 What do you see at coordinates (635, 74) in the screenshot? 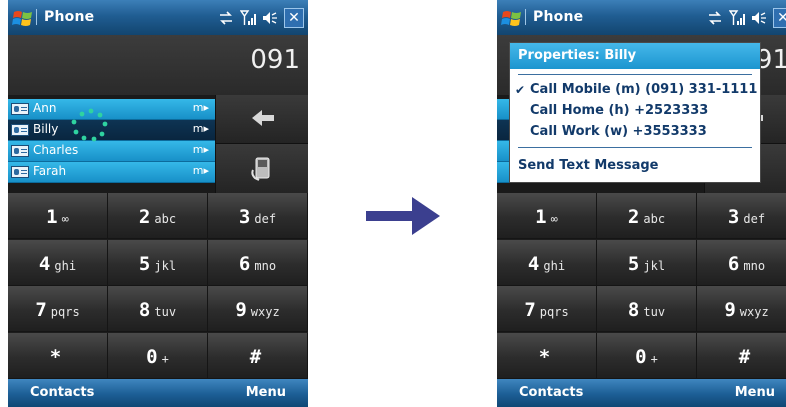
I see `menu-divider` at bounding box center [635, 74].